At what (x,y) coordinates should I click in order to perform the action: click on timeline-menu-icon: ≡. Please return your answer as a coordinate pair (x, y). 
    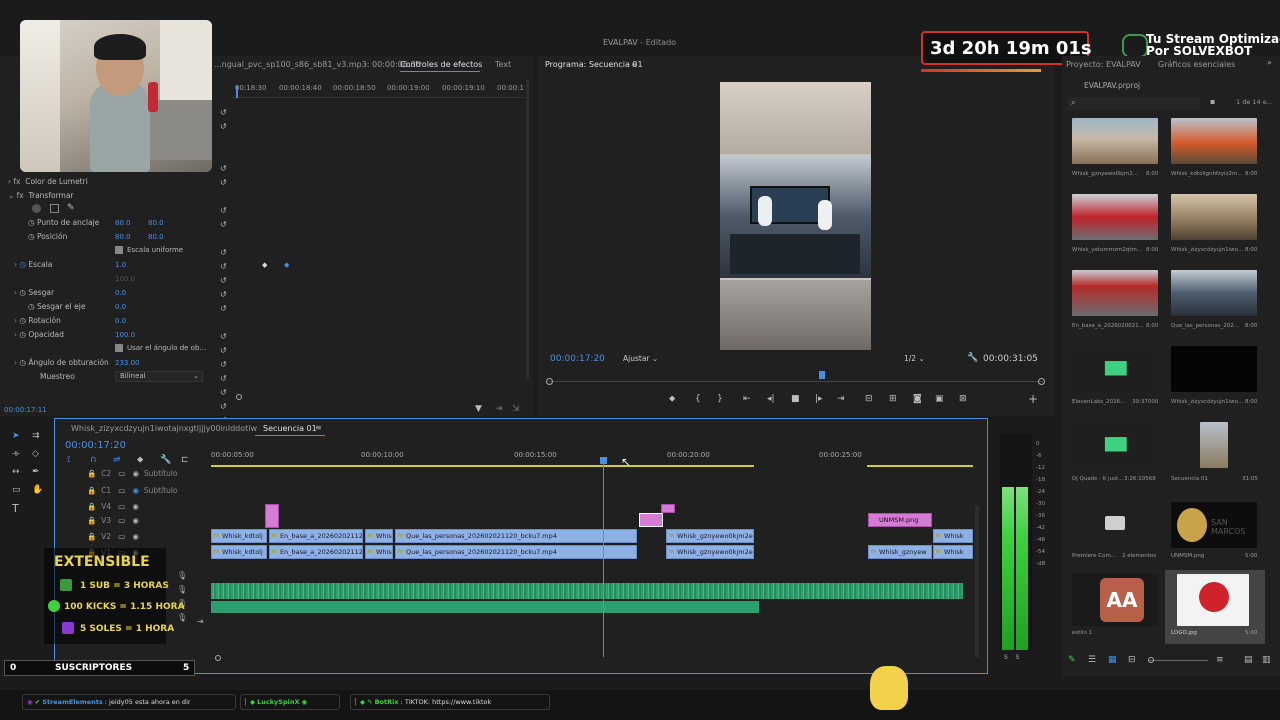
    Looking at the image, I should click on (318, 427).